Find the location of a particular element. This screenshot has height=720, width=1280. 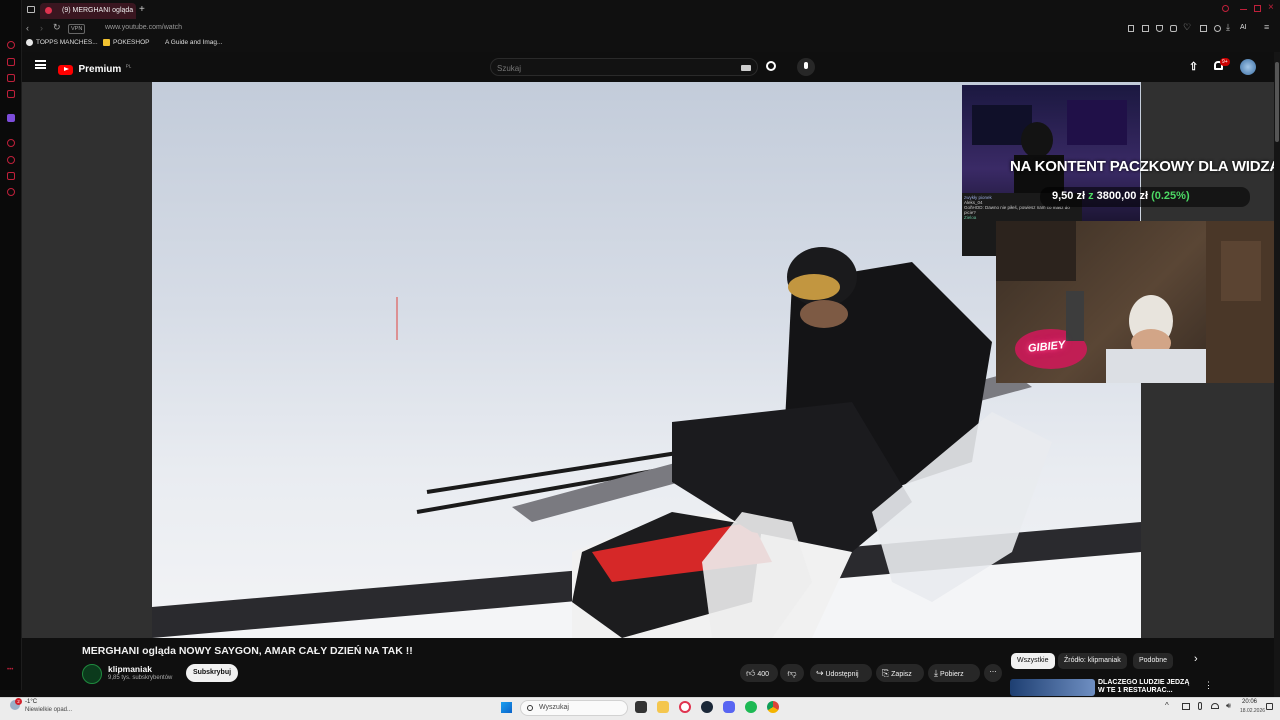

url-field: www.youtube.com/watch is located at coordinates (143, 27).